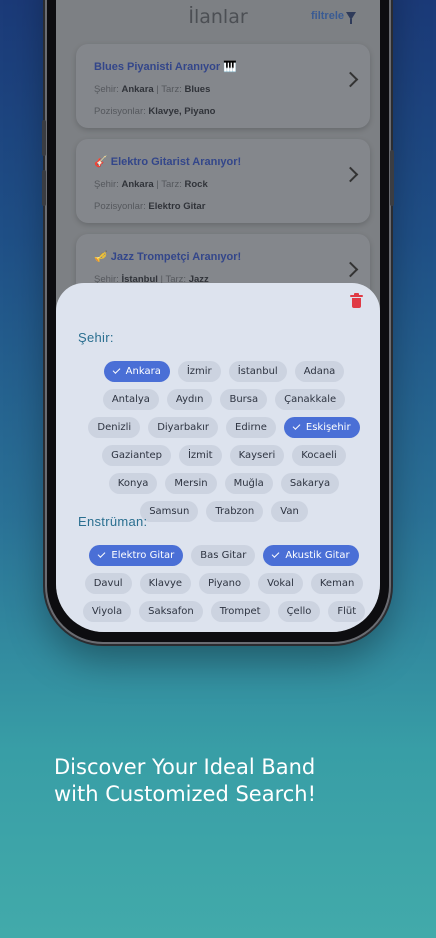 This screenshot has height=938, width=436. I want to click on instrument-chip: Davul, so click(108, 583).